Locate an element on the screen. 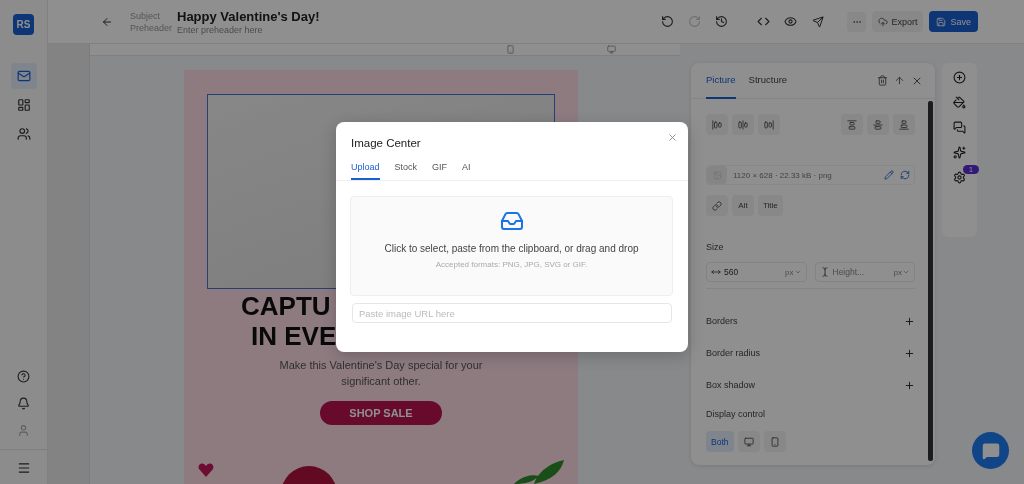 This screenshot has height=484, width=1024. dialog-tab: AI is located at coordinates (466, 171).